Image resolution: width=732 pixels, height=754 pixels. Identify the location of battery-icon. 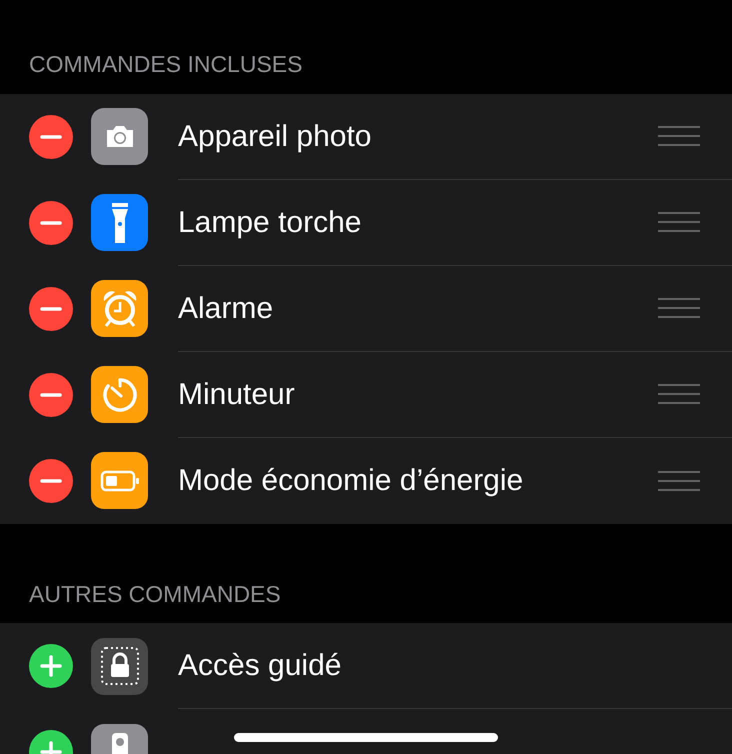
(120, 481).